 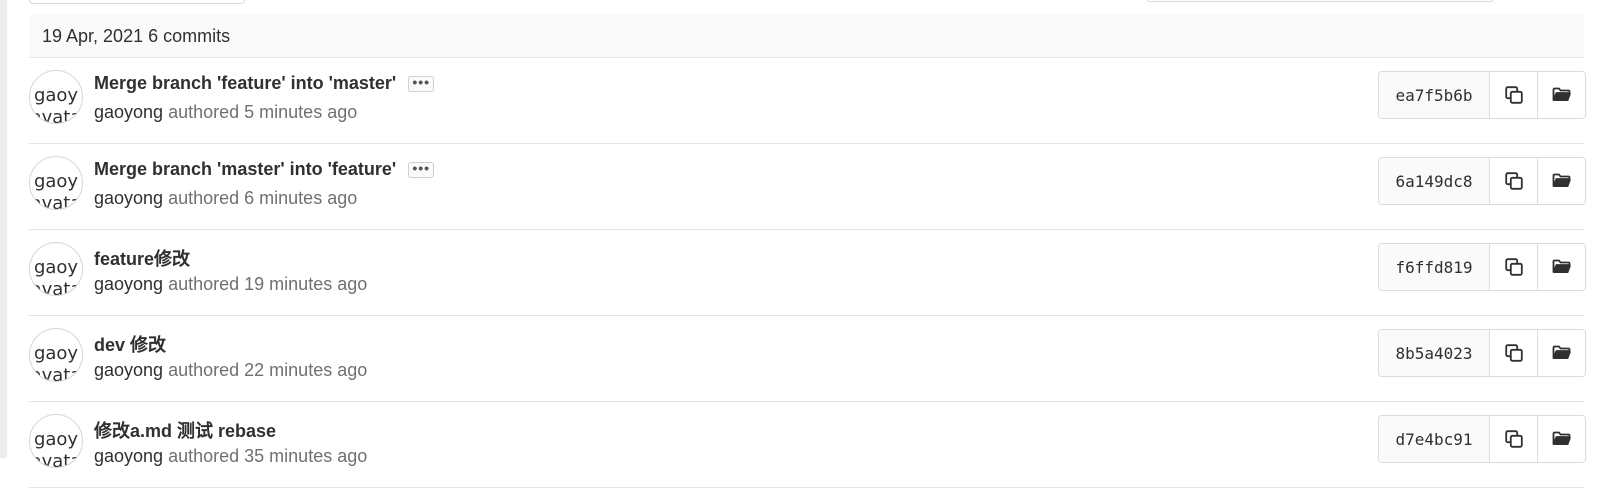 I want to click on search-commits-input, so click(x=1320, y=1).